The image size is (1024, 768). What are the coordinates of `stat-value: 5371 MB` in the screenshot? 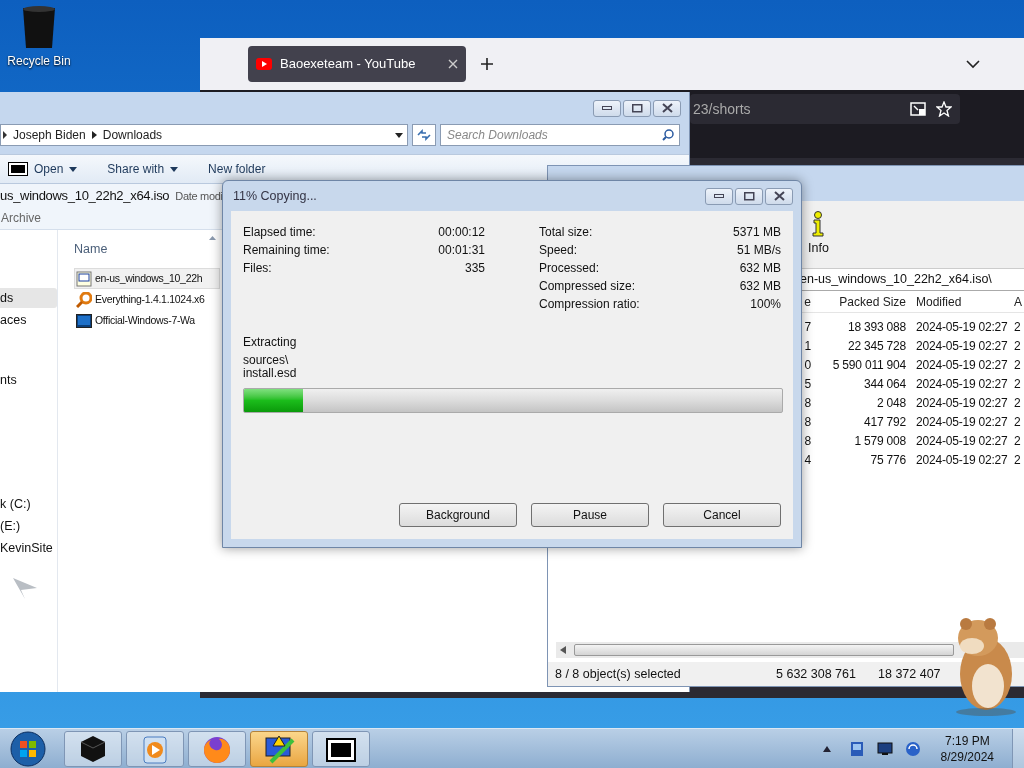 It's located at (756, 232).